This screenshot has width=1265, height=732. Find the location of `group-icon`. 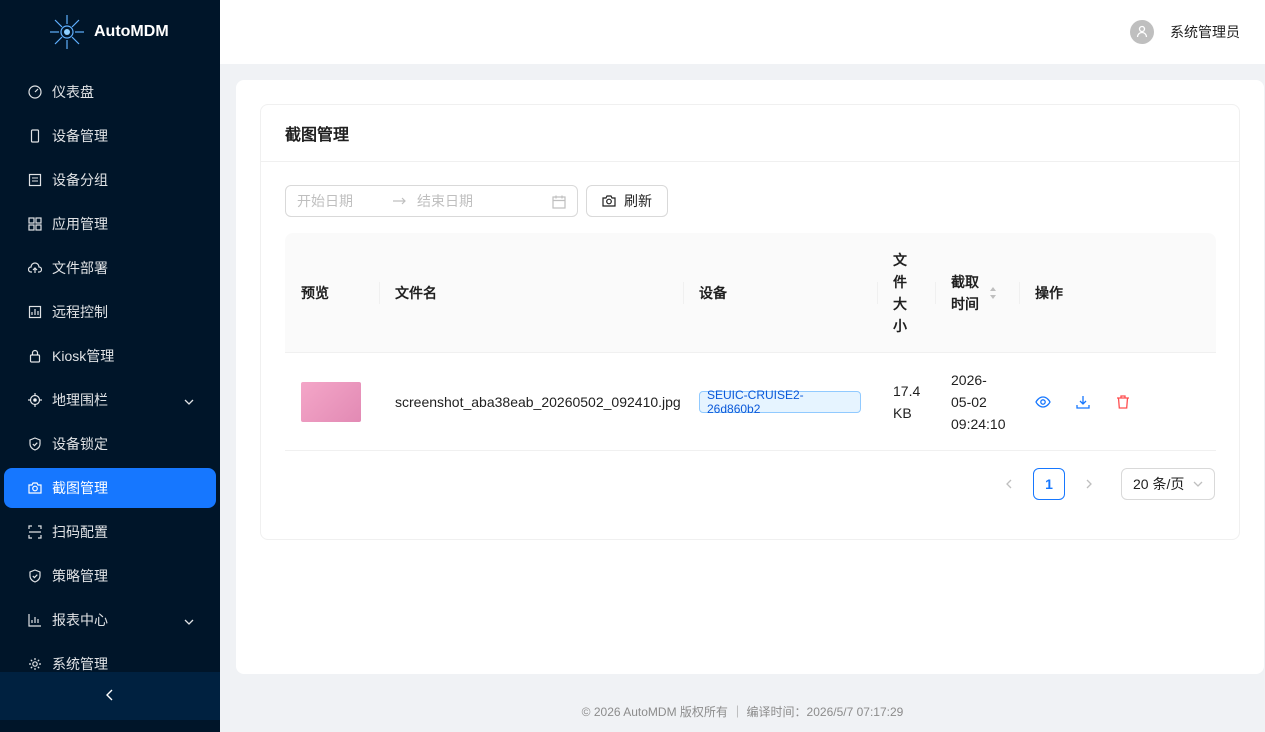

group-icon is located at coordinates (35, 180).